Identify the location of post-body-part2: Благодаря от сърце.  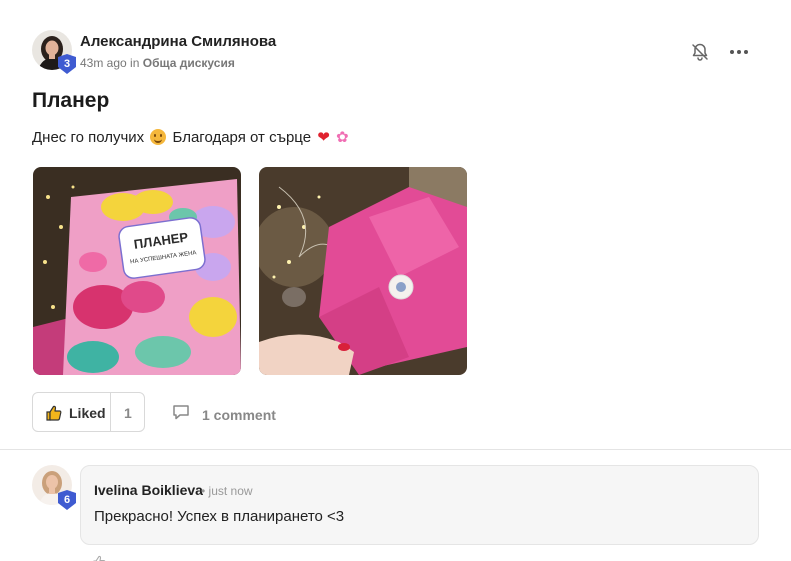
(242, 137).